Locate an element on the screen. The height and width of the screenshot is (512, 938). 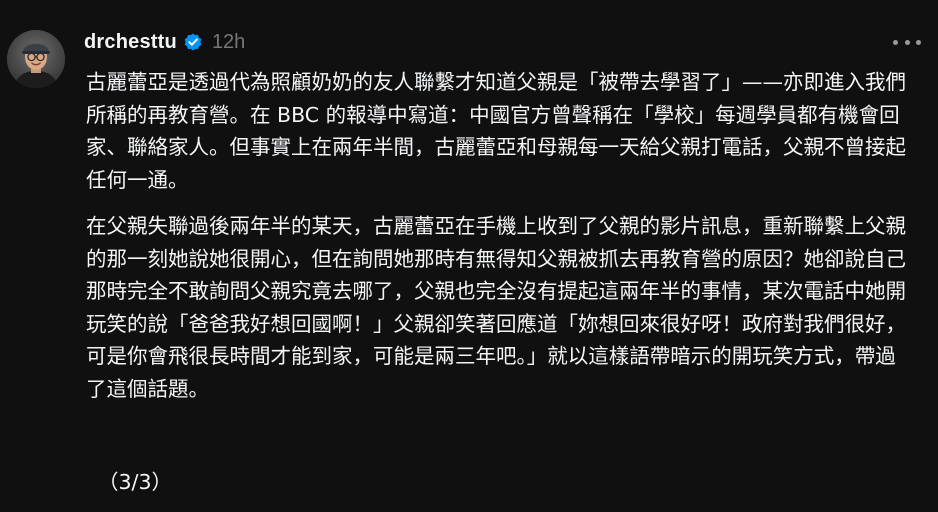
post-header: drchesttu 12h is located at coordinates (164, 42).